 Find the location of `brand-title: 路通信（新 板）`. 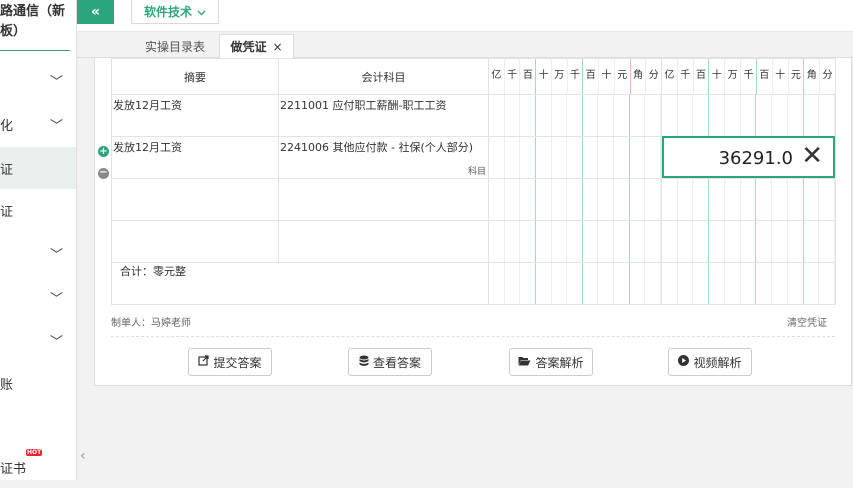

brand-title: 路通信（新 板） is located at coordinates (38, 26).